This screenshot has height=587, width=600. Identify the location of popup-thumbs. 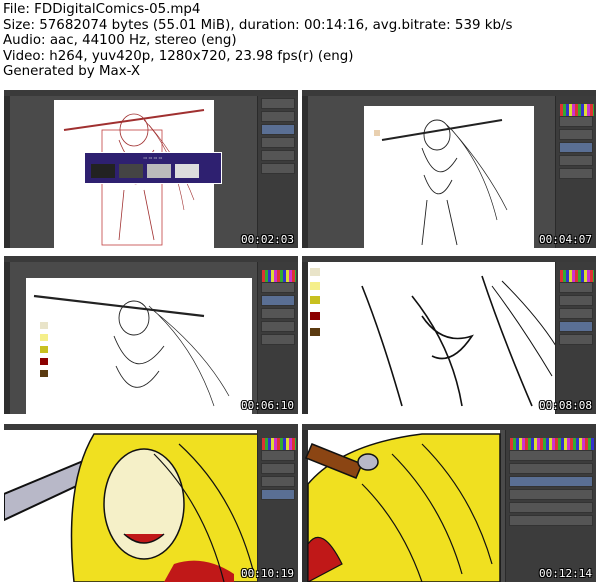
(145, 171).